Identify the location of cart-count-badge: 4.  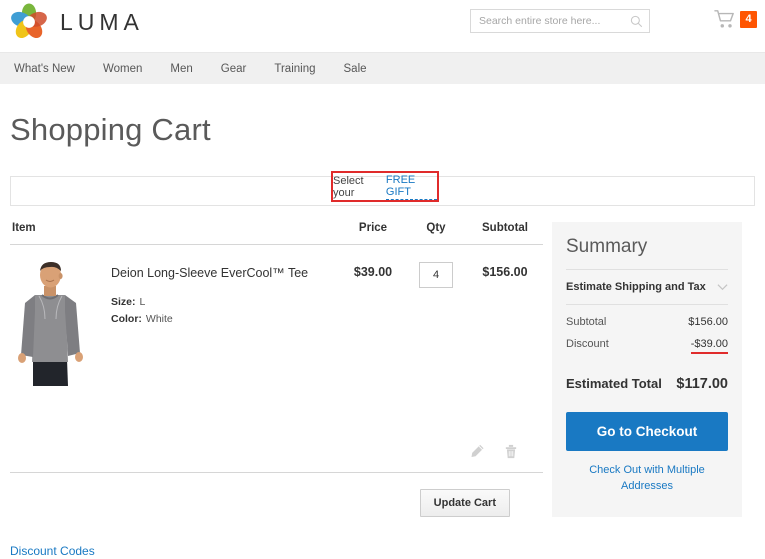
(748, 19).